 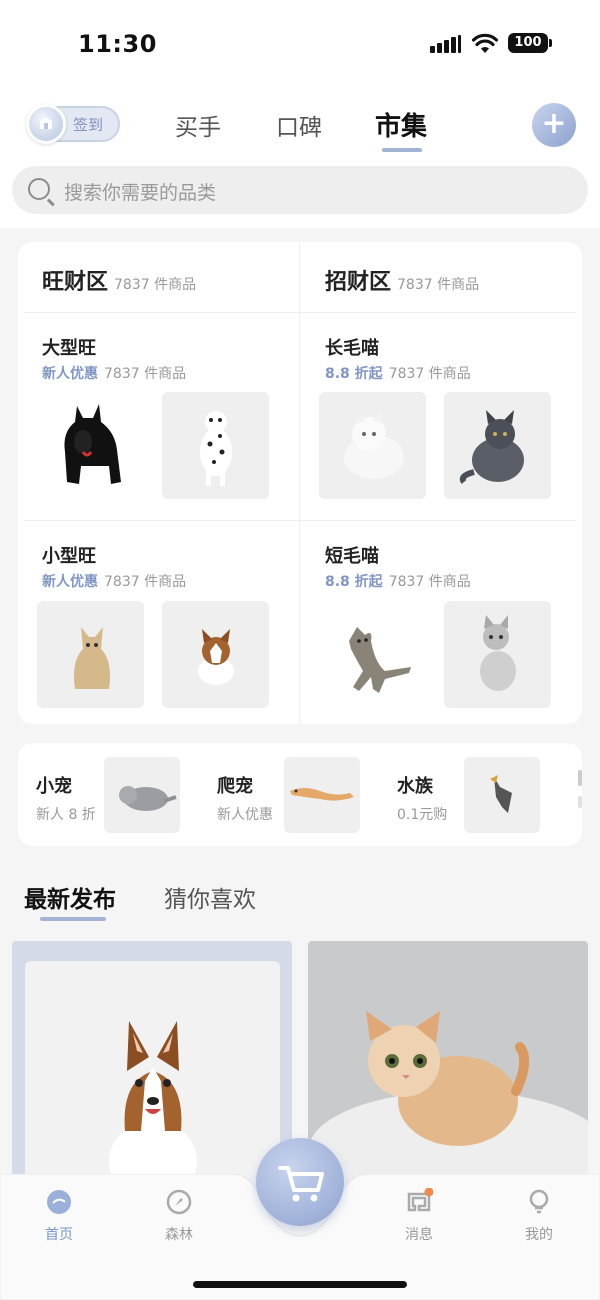 I want to click on product-photo-yorkie, so click(x=90, y=654).